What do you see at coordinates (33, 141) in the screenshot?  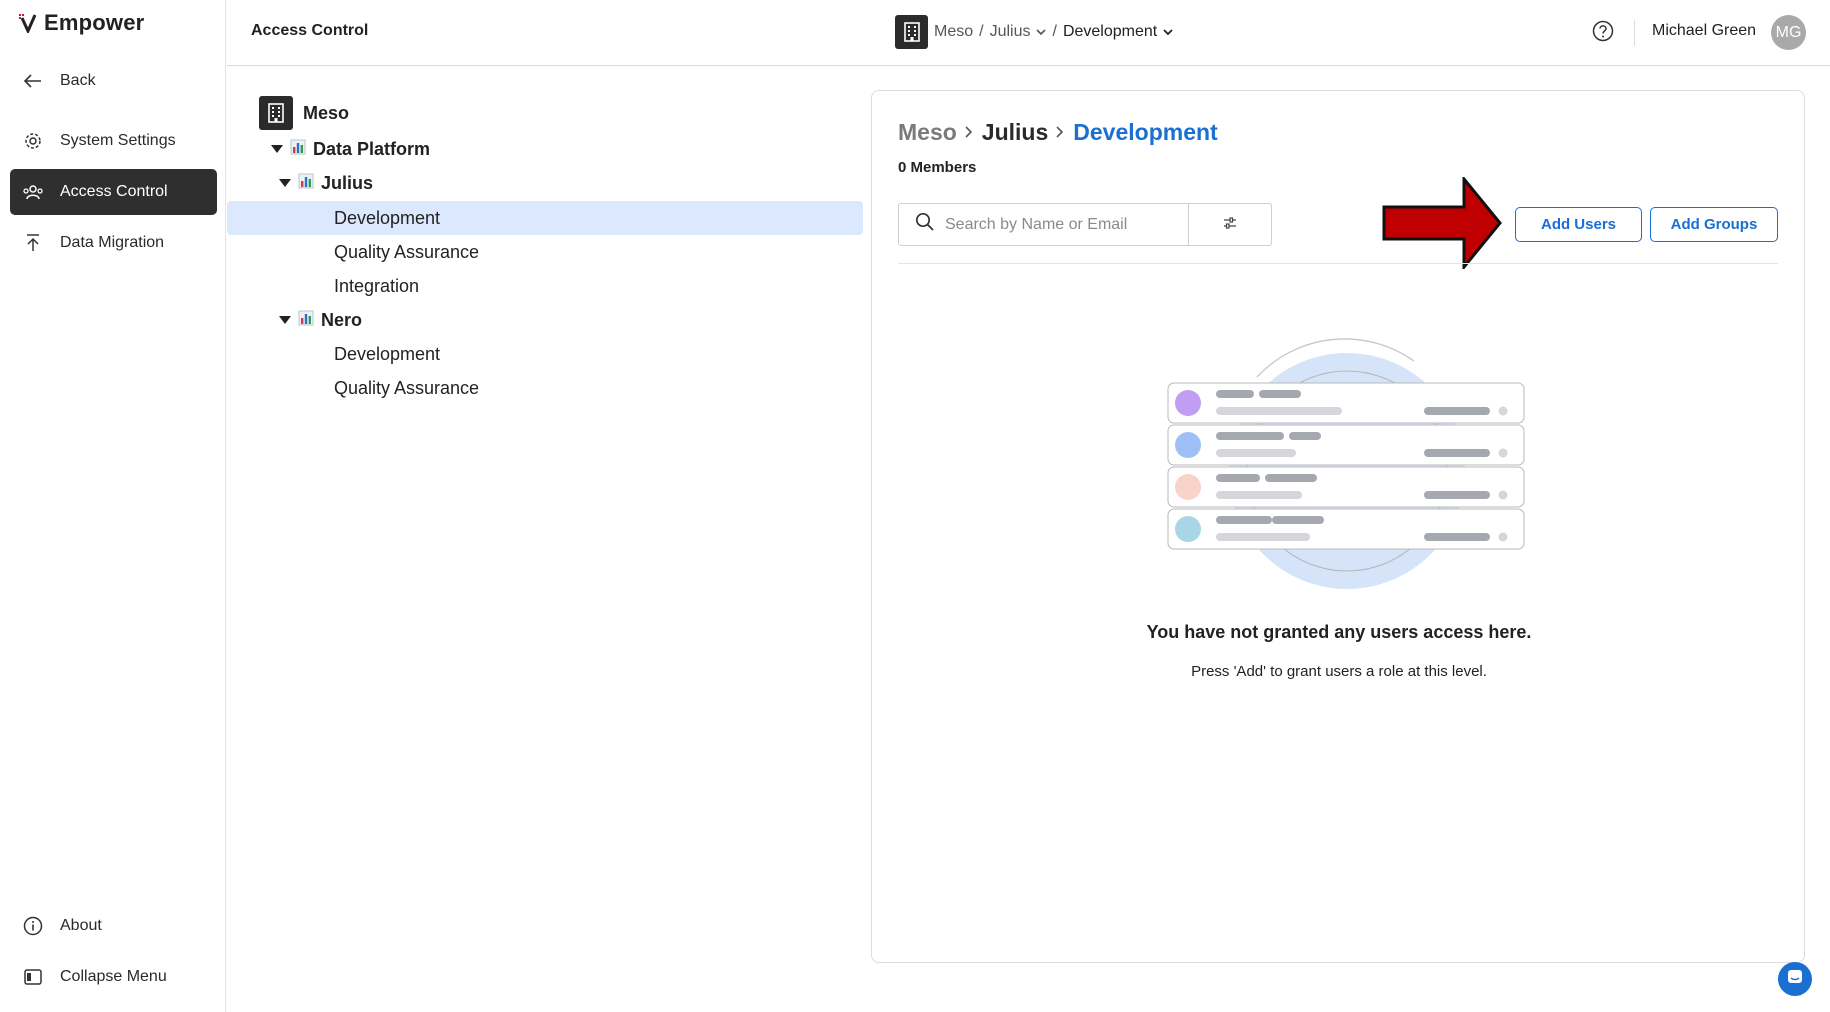 I see `gear-icon` at bounding box center [33, 141].